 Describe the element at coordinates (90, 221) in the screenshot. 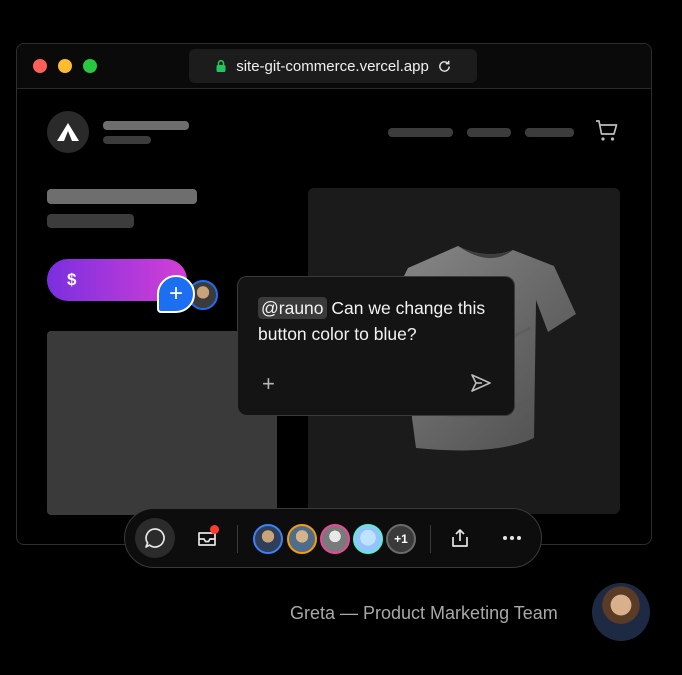

I see `product-subtitle-placeholder` at that location.